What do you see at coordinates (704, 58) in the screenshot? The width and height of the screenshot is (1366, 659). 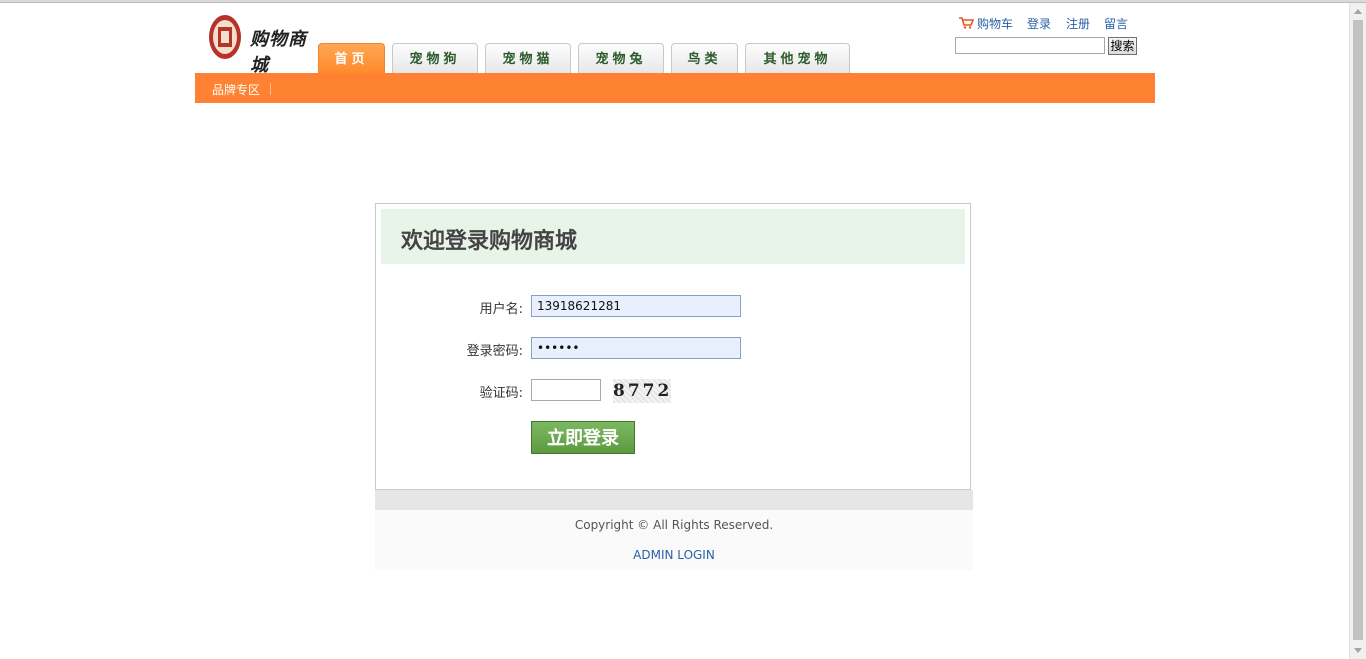 I see `tab-birds: 鸟类` at bounding box center [704, 58].